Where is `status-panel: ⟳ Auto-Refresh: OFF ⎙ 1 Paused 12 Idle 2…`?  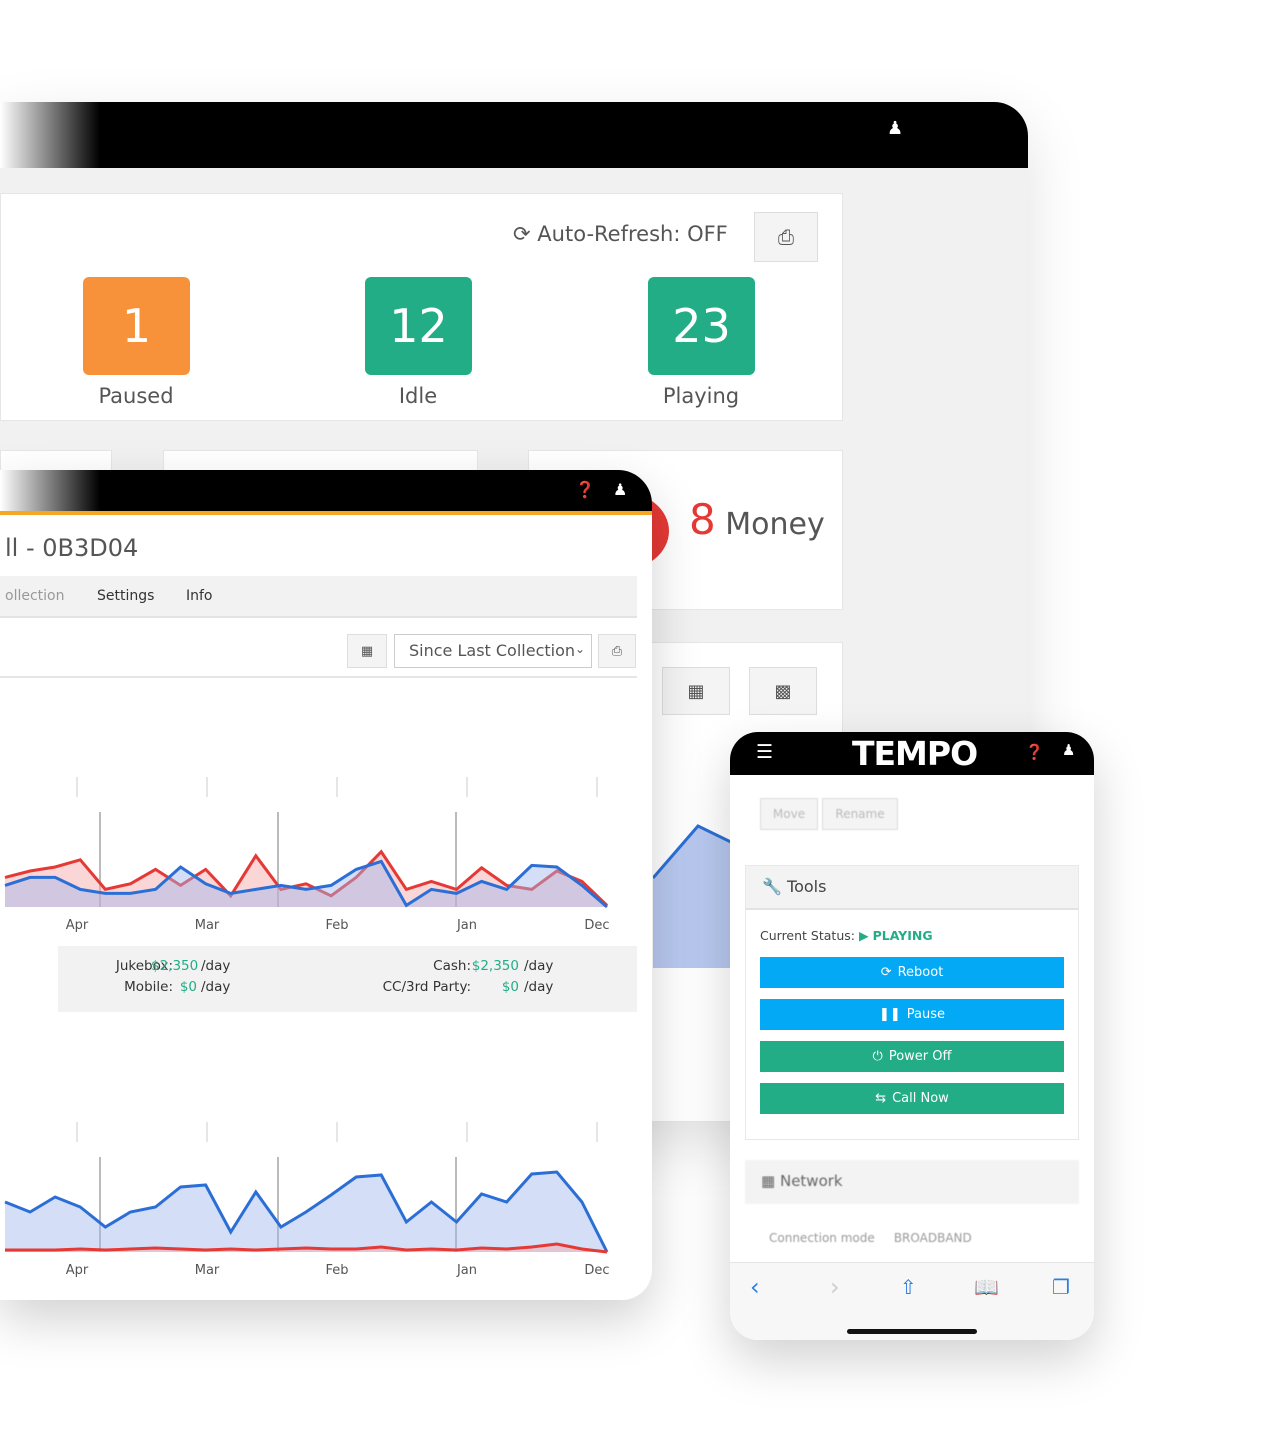
status-panel: ⟳ Auto-Refresh: OFF ⎙ 1 Paused 12 Idle 2… is located at coordinates (421, 307).